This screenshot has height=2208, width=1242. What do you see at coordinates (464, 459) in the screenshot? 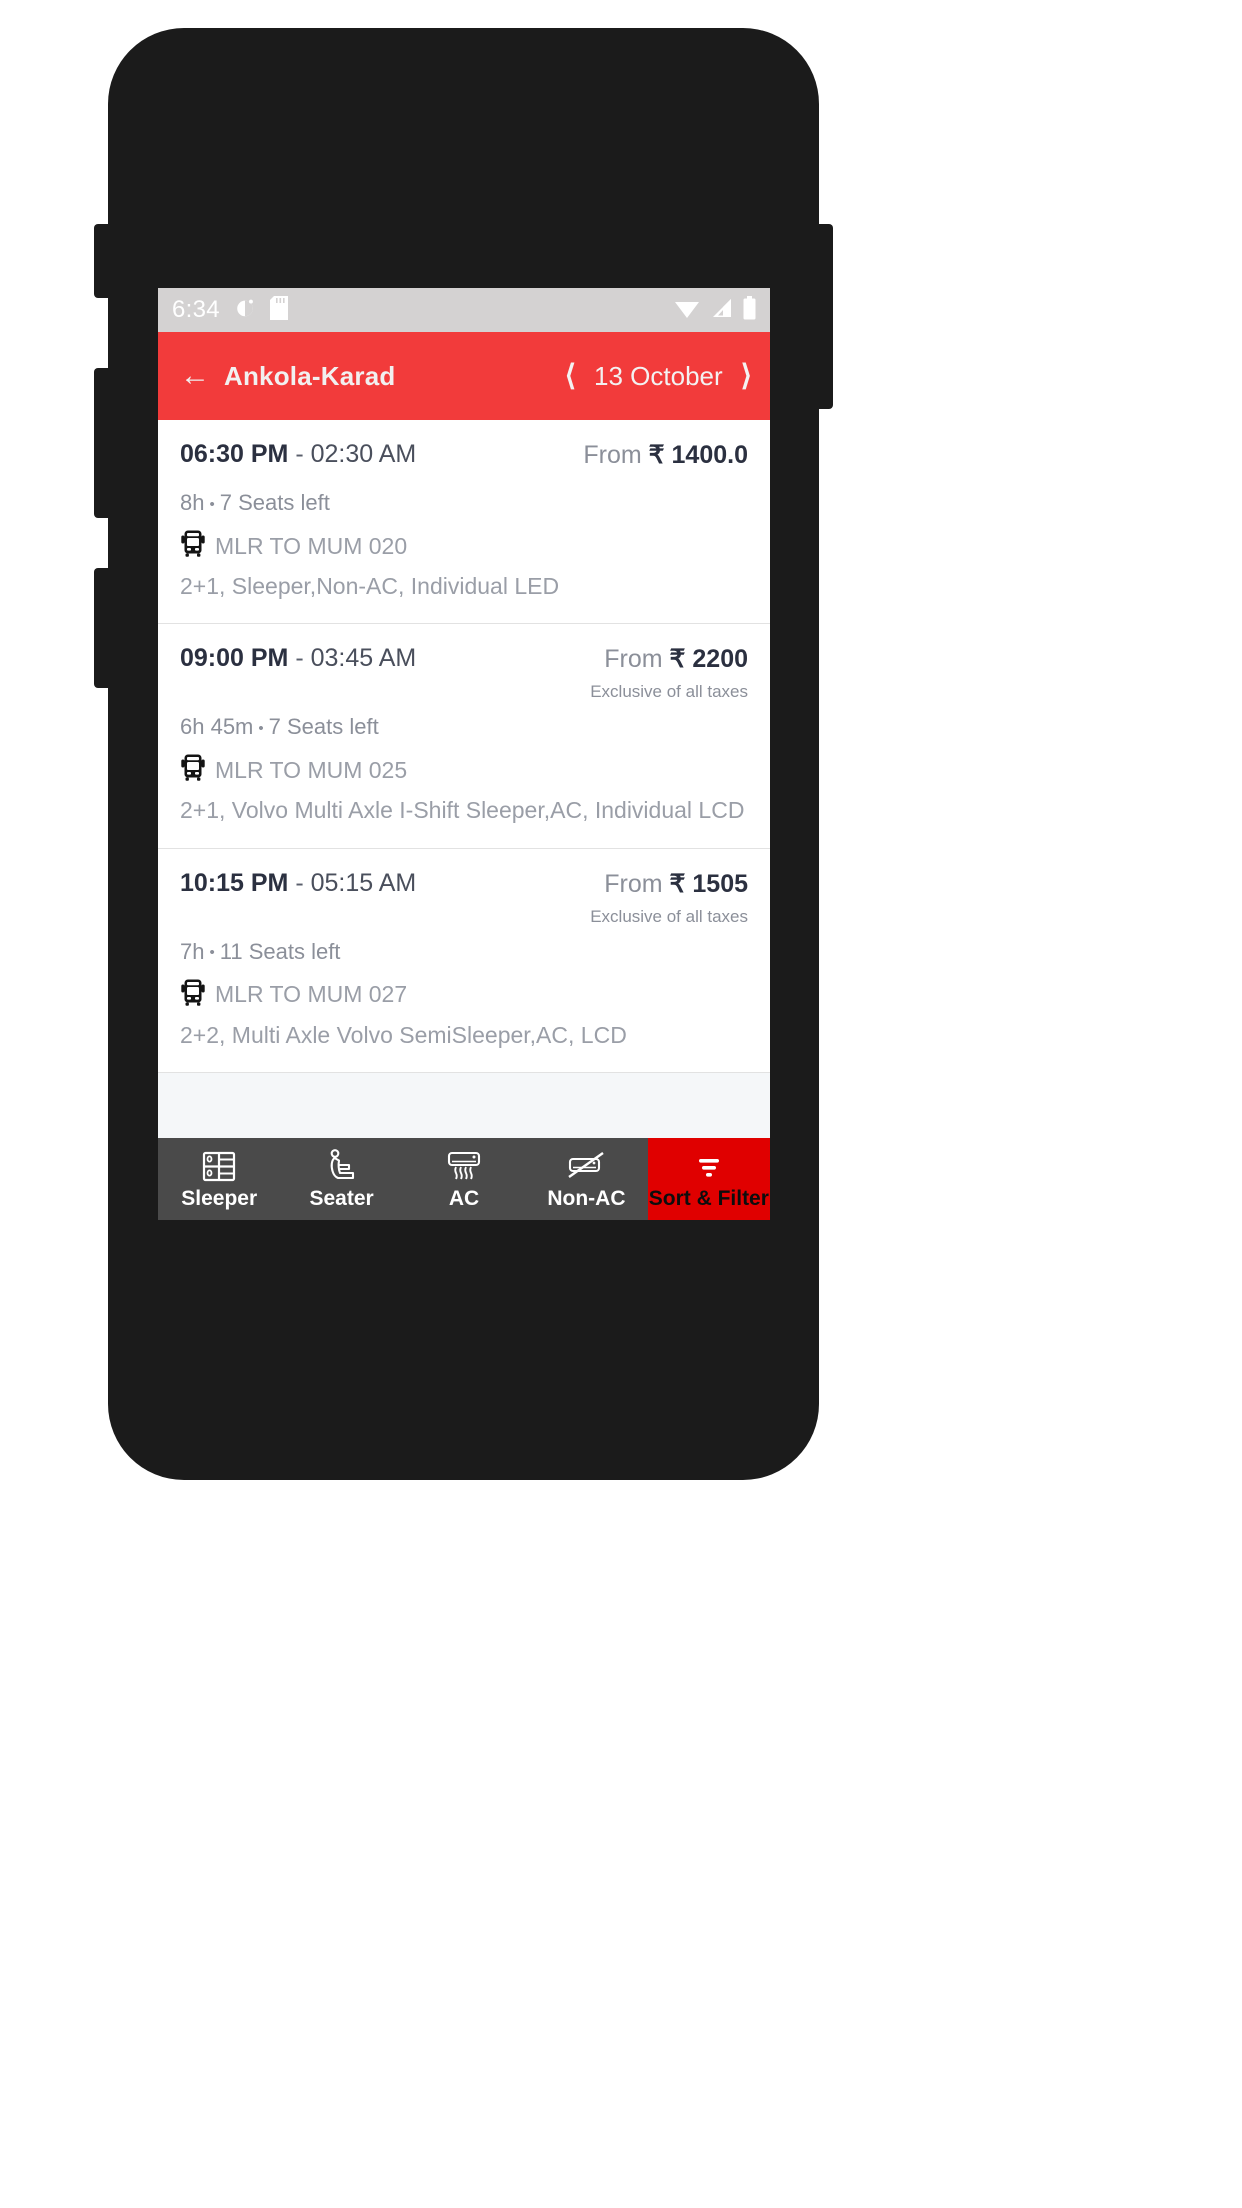
I see `bus-card-header: 06:30 PM - 02:30 AM From ₹ 1400.0` at bounding box center [464, 459].